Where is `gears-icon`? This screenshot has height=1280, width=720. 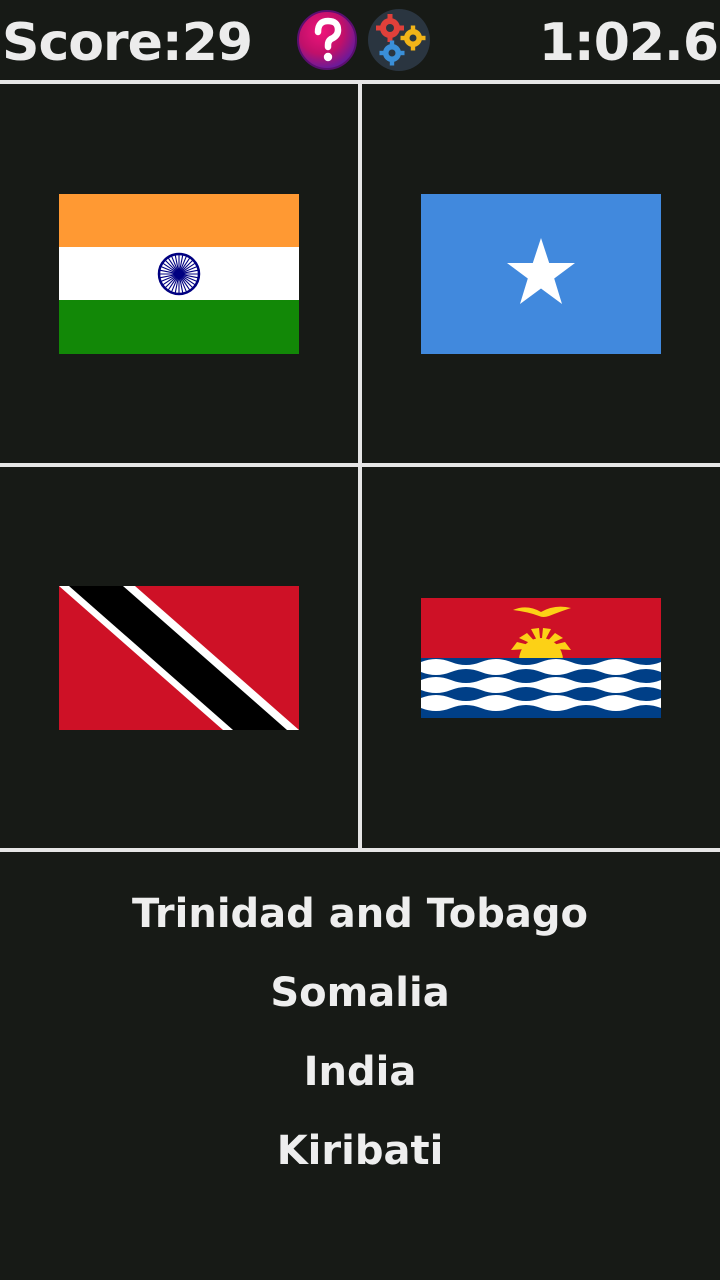
gears-icon is located at coordinates (399, 40).